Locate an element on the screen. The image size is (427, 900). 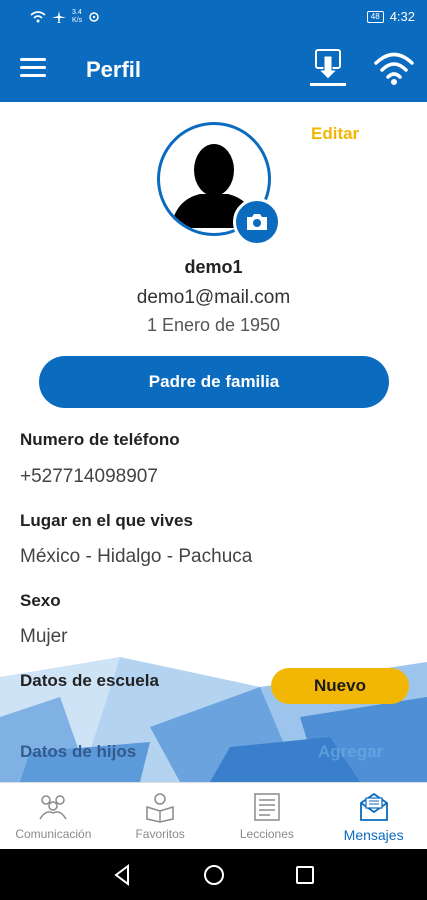
system-nav-bar is located at coordinates (213, 874).